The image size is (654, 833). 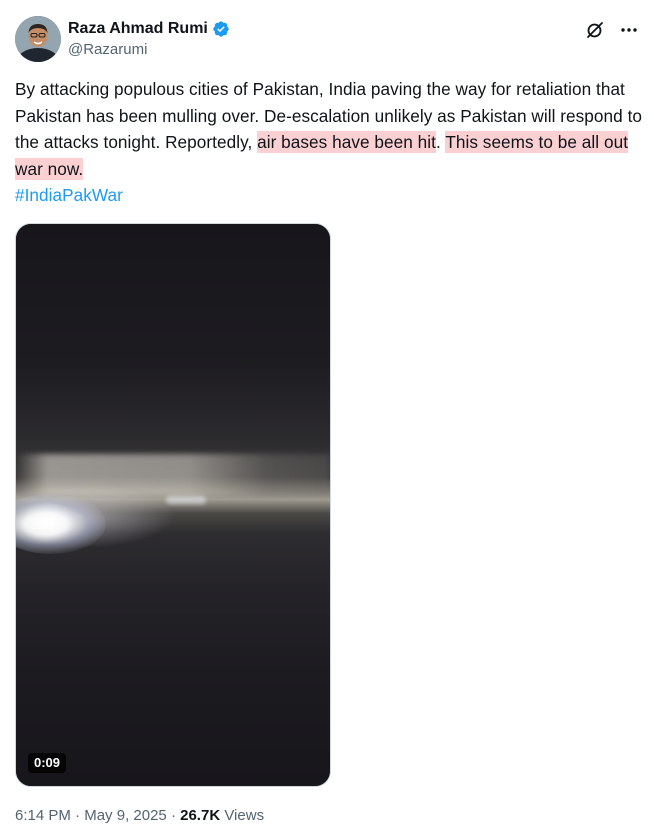 I want to click on tweet-text-period: ., so click(x=438, y=142).